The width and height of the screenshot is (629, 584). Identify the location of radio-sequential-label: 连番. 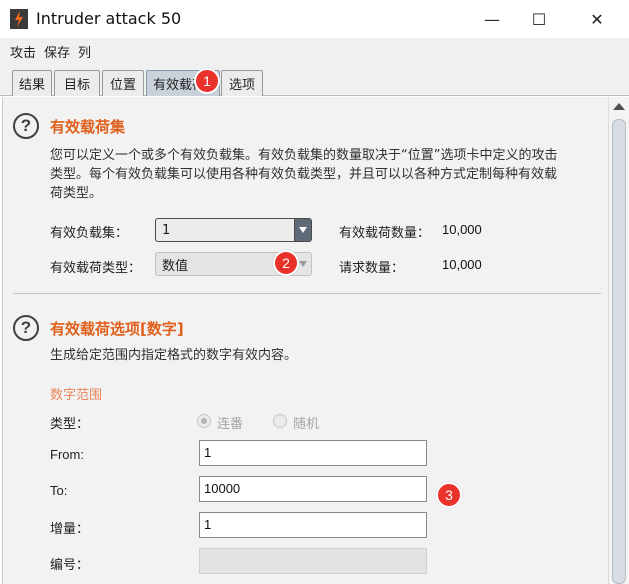
(230, 424).